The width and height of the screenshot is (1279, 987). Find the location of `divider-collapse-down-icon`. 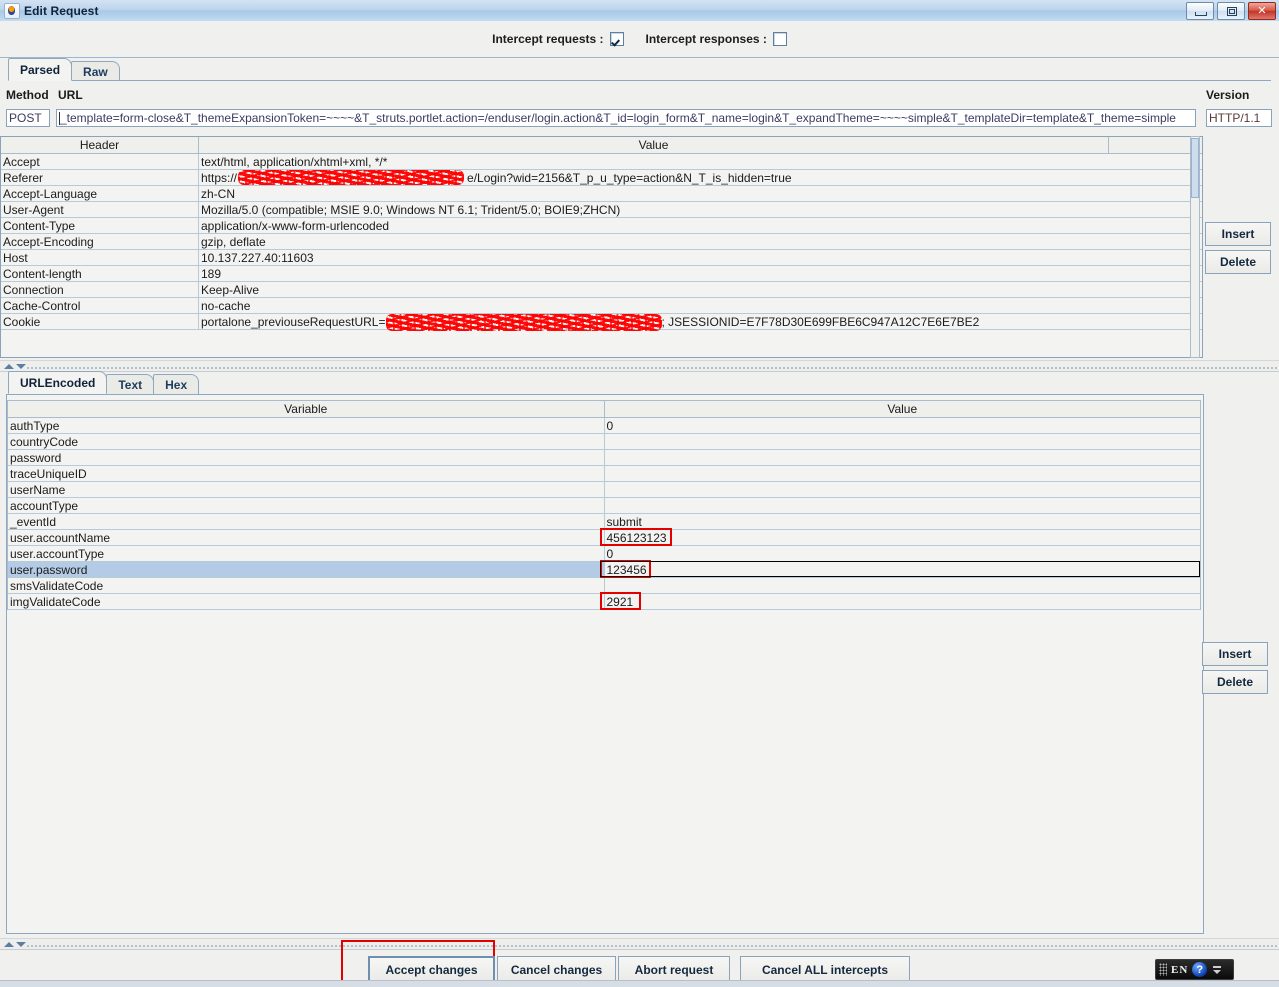

divider-collapse-down-icon is located at coordinates (21, 366).